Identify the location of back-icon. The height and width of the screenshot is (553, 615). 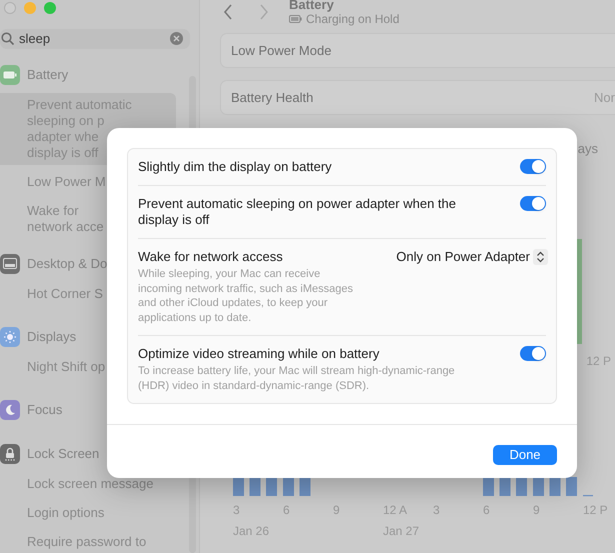
(228, 12).